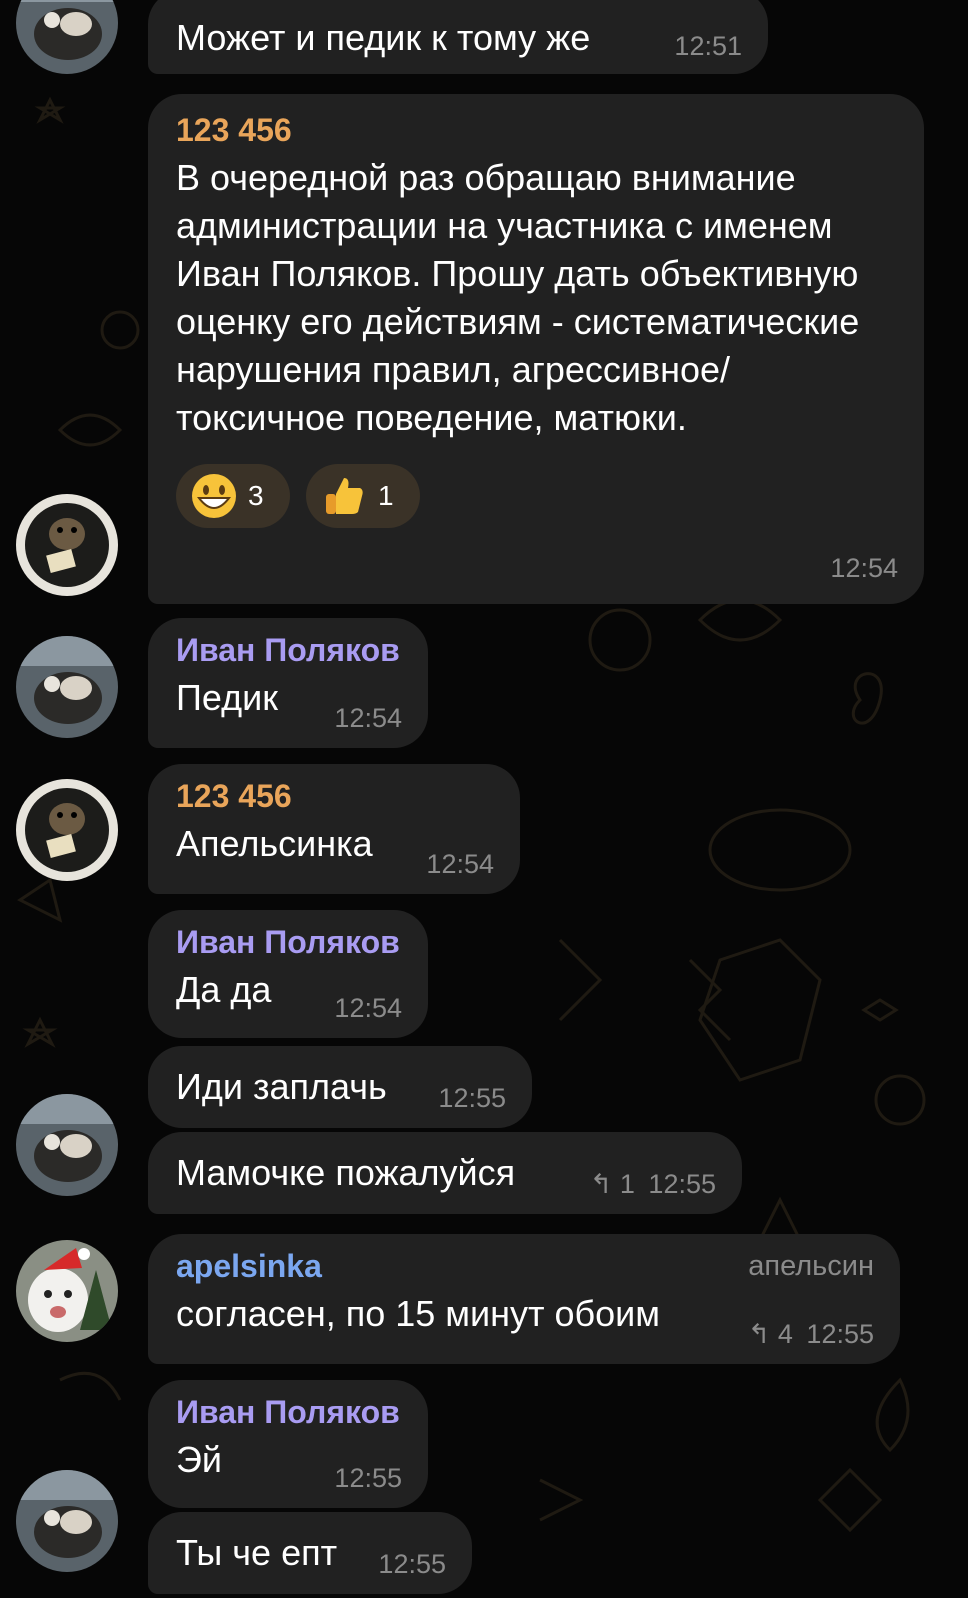 This screenshot has height=1598, width=968. What do you see at coordinates (310, 1553) in the screenshot?
I see `message-bubble: Ты че епт 12:55` at bounding box center [310, 1553].